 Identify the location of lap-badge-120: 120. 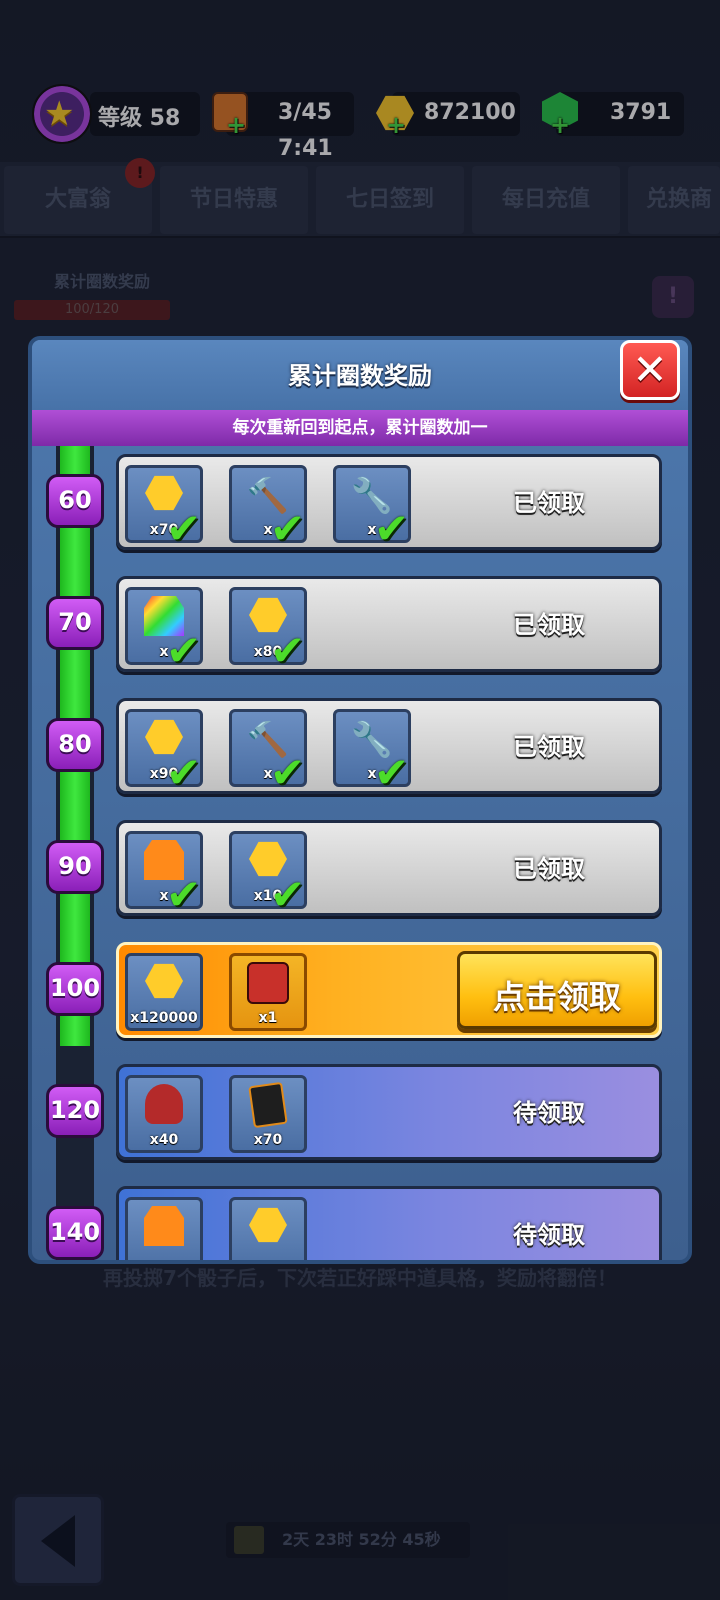
(75, 1111).